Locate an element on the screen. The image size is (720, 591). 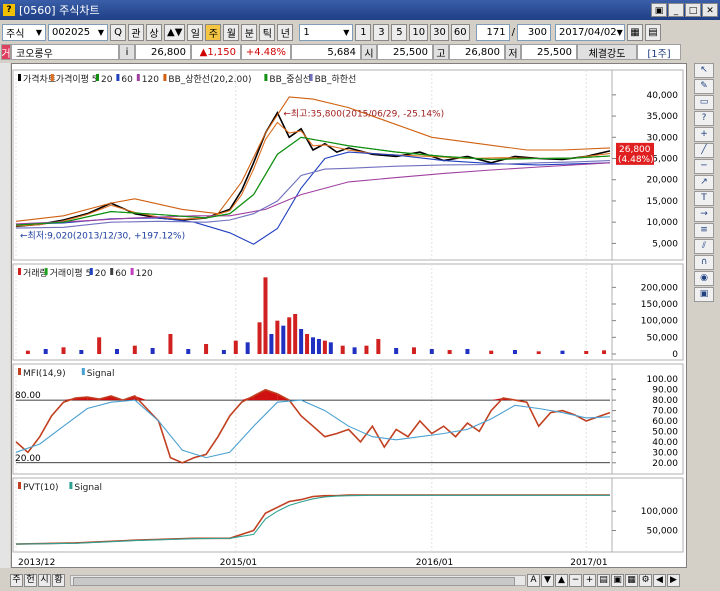
related-button: 관 is located at coordinates (136, 32).